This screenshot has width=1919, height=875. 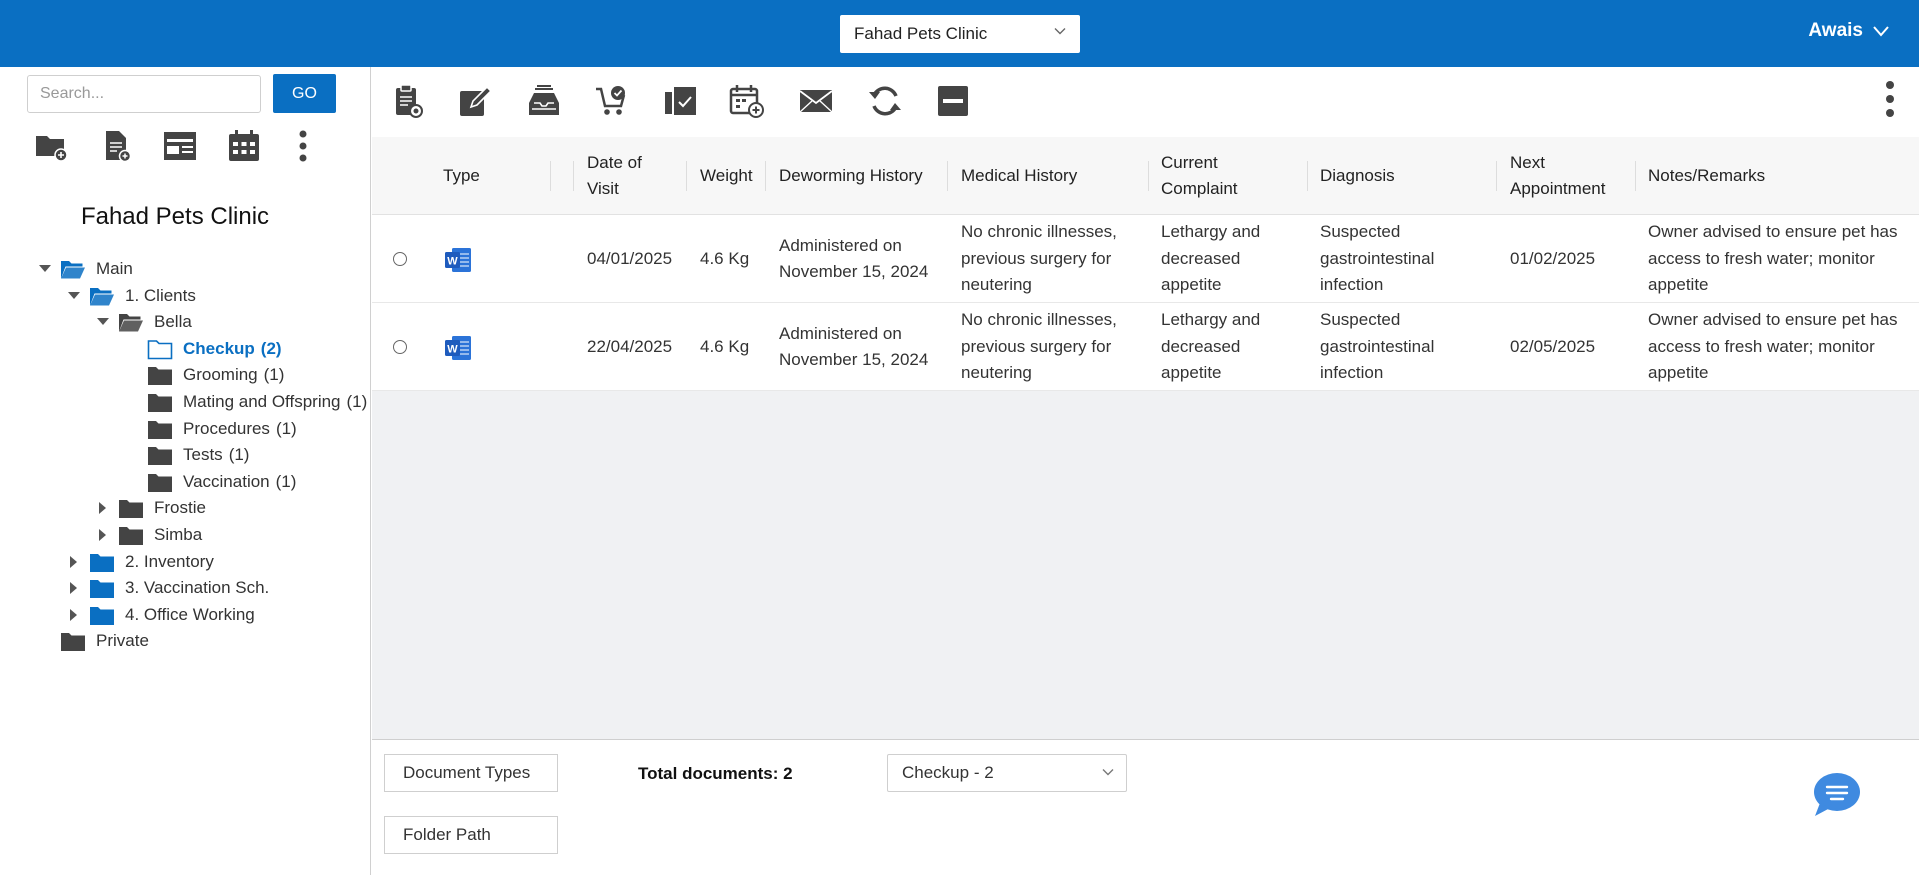 What do you see at coordinates (816, 101) in the screenshot?
I see `email-icon` at bounding box center [816, 101].